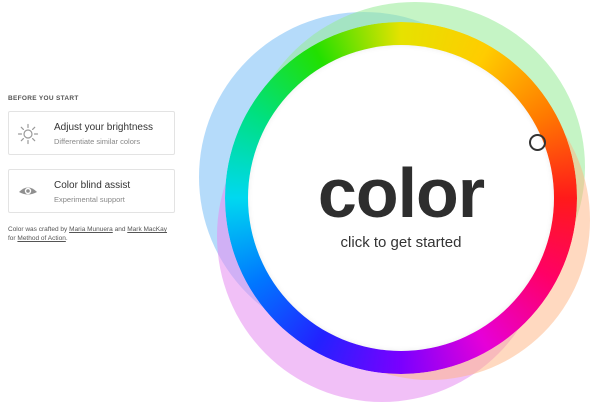  Describe the element at coordinates (120, 229) in the screenshot. I see `credits-and: and` at that location.